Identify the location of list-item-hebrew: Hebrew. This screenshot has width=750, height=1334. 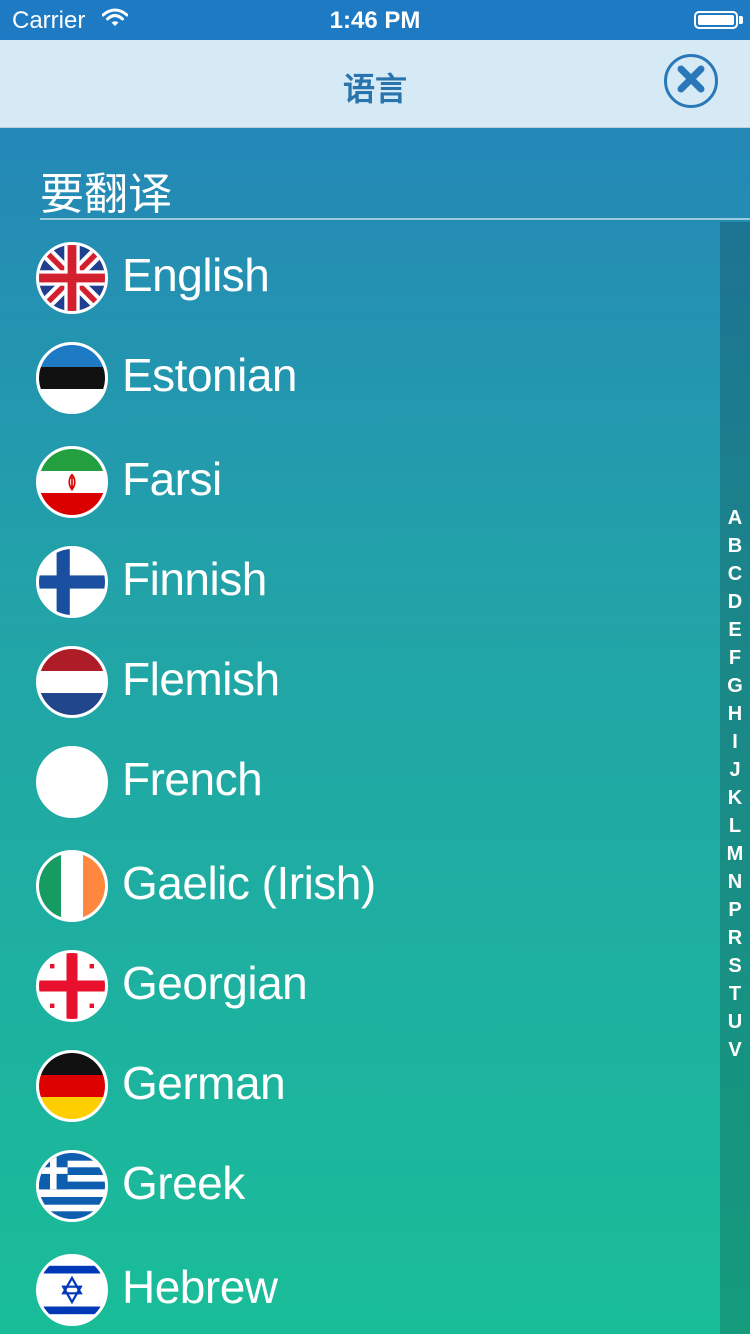
(360, 1284).